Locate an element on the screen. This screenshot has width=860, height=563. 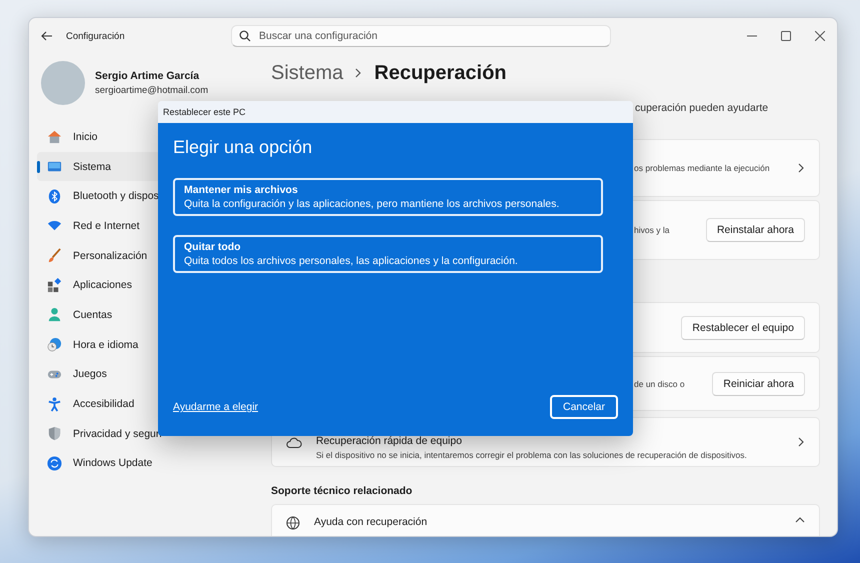
accessibility-icon is located at coordinates (54, 404).